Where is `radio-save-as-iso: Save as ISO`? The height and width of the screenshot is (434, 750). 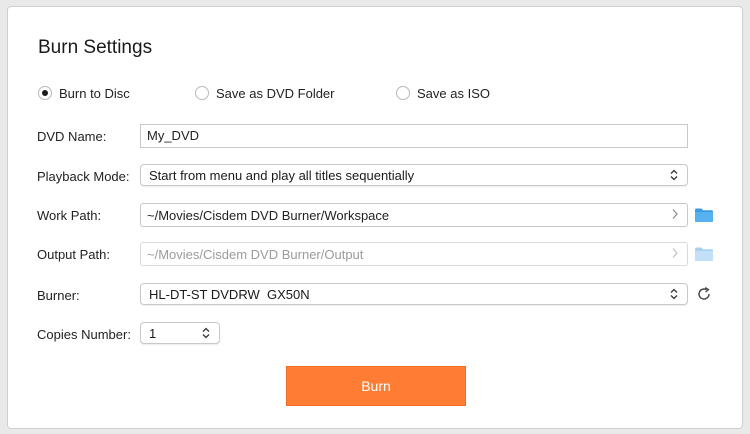
radio-save-as-iso: Save as ISO is located at coordinates (443, 93).